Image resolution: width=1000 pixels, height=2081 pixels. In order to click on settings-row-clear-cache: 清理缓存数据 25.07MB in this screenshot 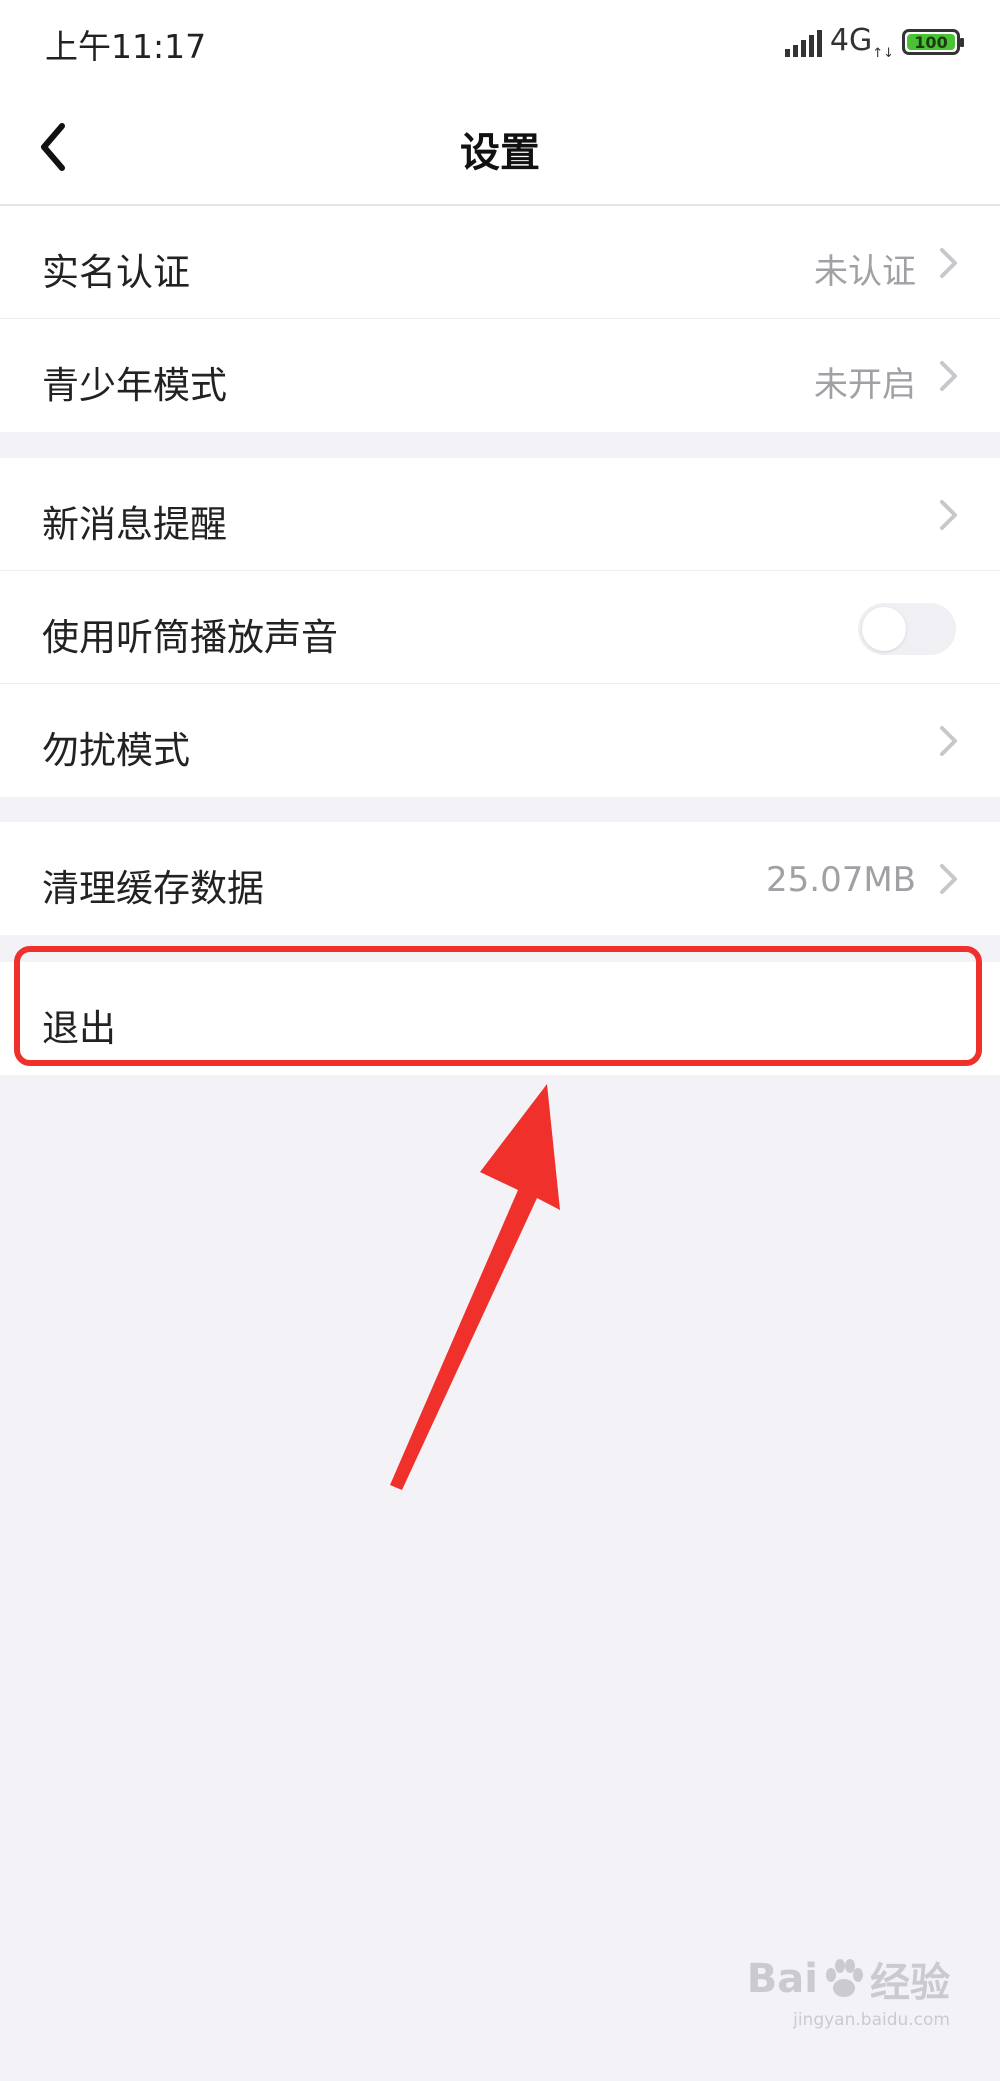, I will do `click(500, 878)`.